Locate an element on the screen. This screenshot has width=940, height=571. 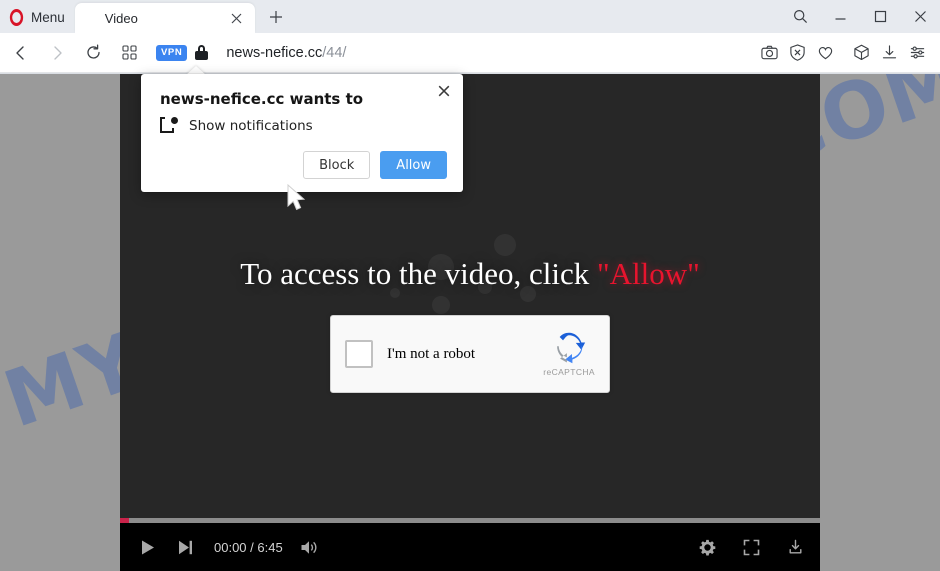
lock-icon is located at coordinates (202, 52).